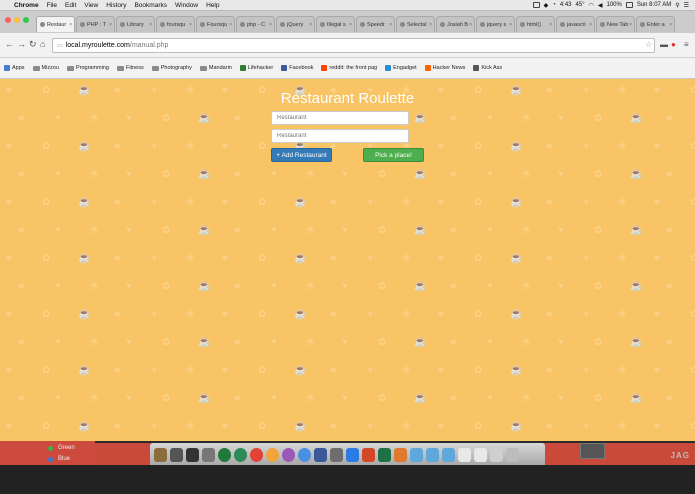  What do you see at coordinates (8, 20) in the screenshot?
I see `close-window-icon` at bounding box center [8, 20].